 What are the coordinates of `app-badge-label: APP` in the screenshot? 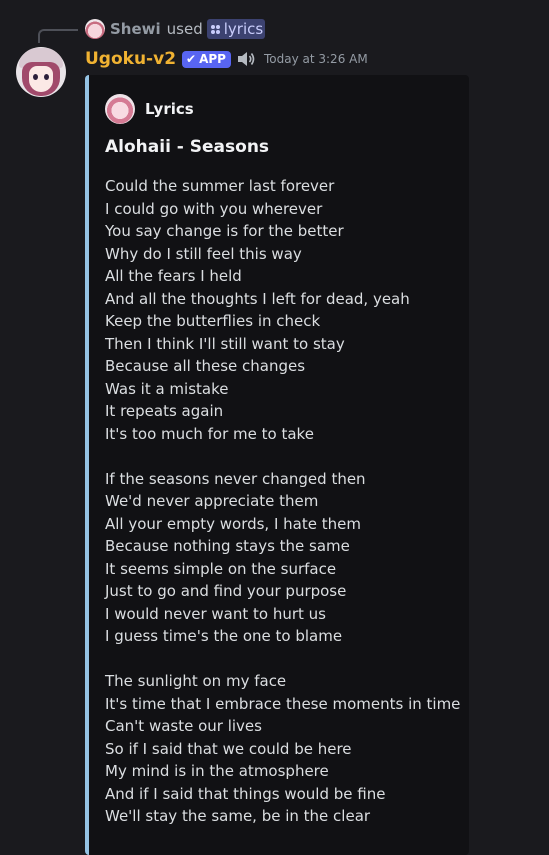 It's located at (212, 59).